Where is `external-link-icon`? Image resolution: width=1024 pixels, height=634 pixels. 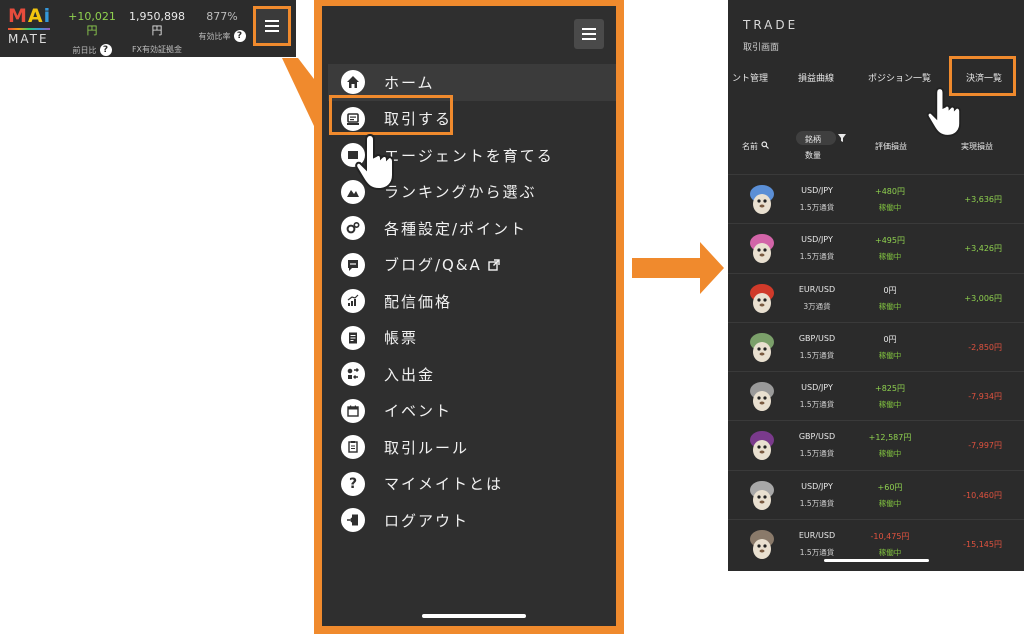
external-link-icon is located at coordinates (494, 265).